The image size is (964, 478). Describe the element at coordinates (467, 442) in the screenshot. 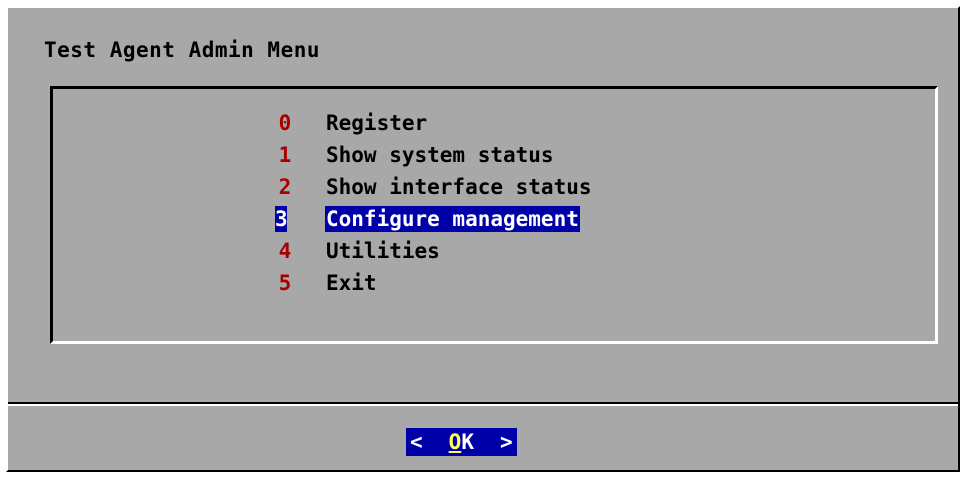

I see `ok-button-label-rest: K` at that location.